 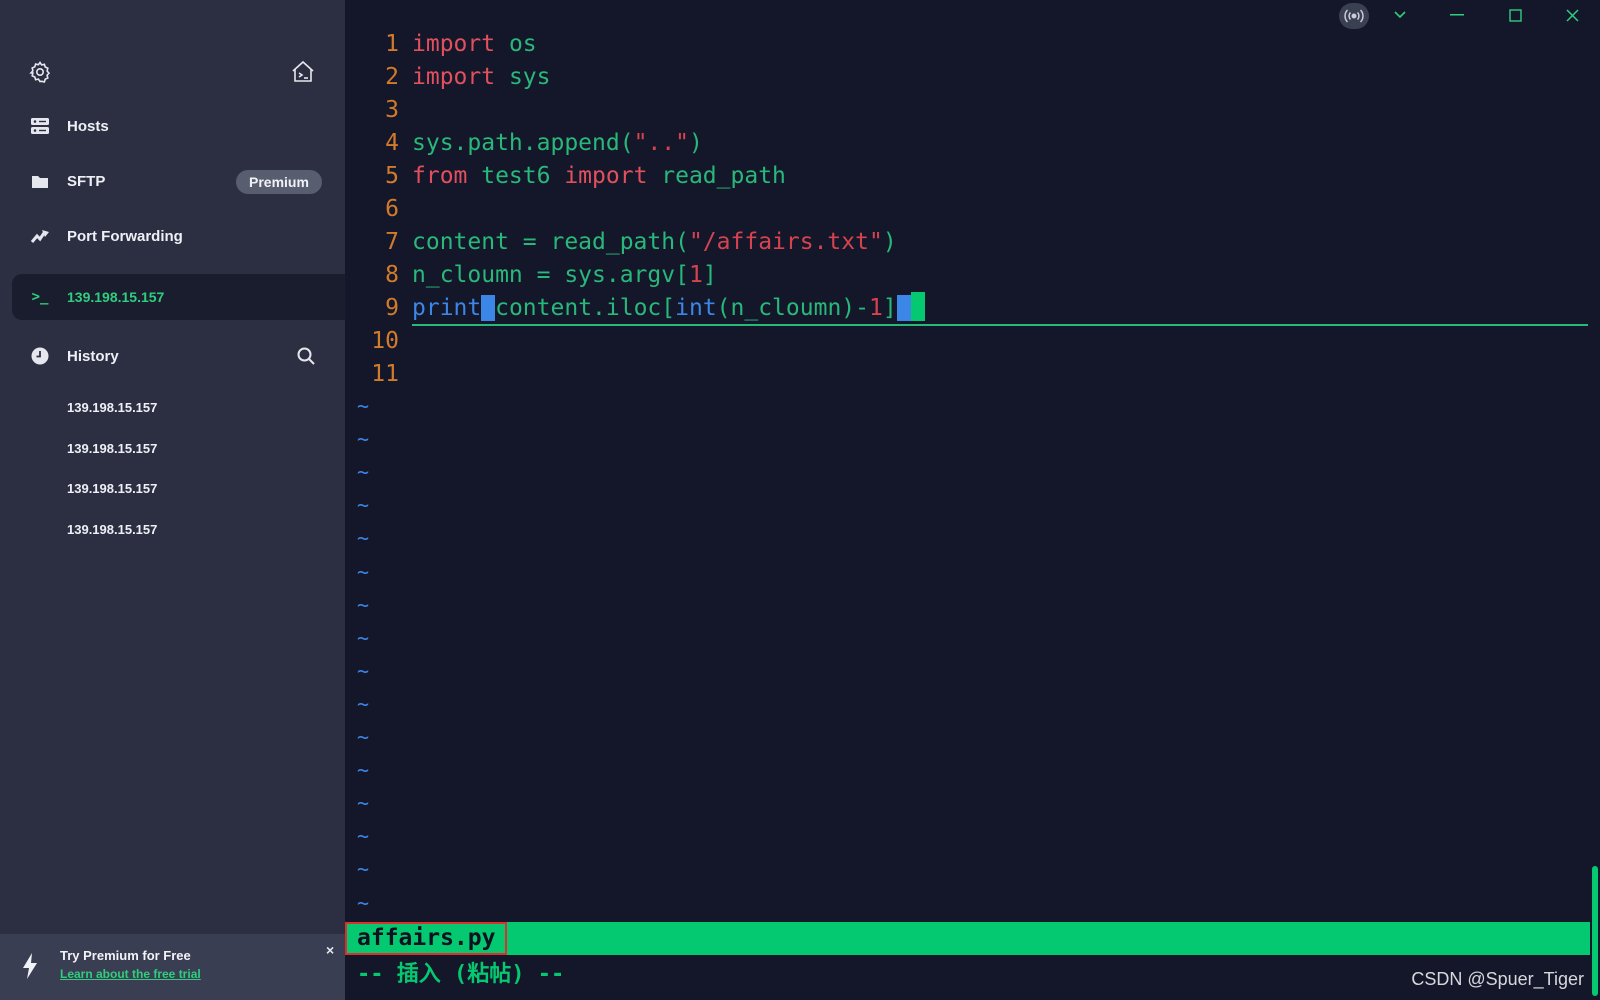 I want to click on code-token: read_path, so click(x=716, y=176).